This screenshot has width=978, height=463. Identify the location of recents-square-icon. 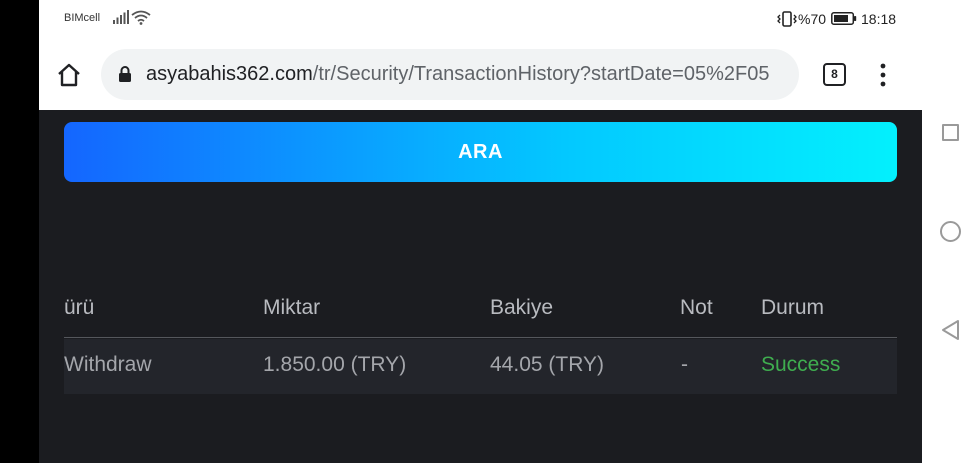
(950, 132).